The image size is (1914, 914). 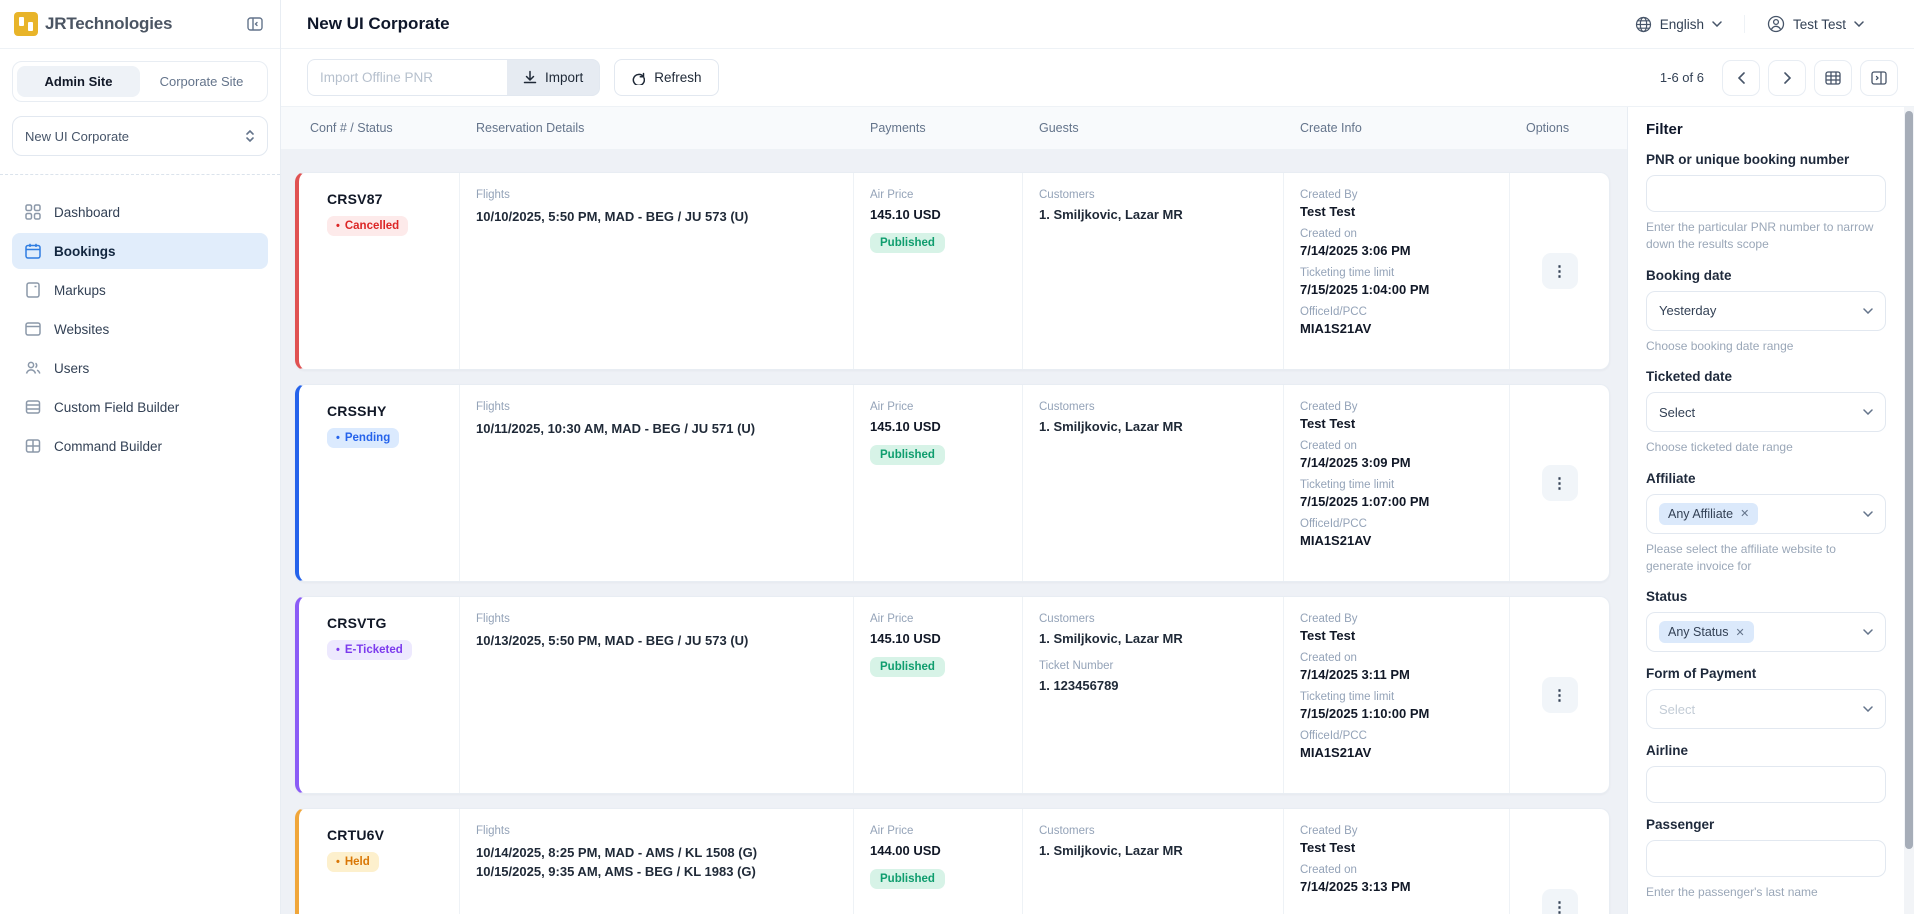 What do you see at coordinates (1680, 825) in the screenshot?
I see `passenger-filter-label: Passenger` at bounding box center [1680, 825].